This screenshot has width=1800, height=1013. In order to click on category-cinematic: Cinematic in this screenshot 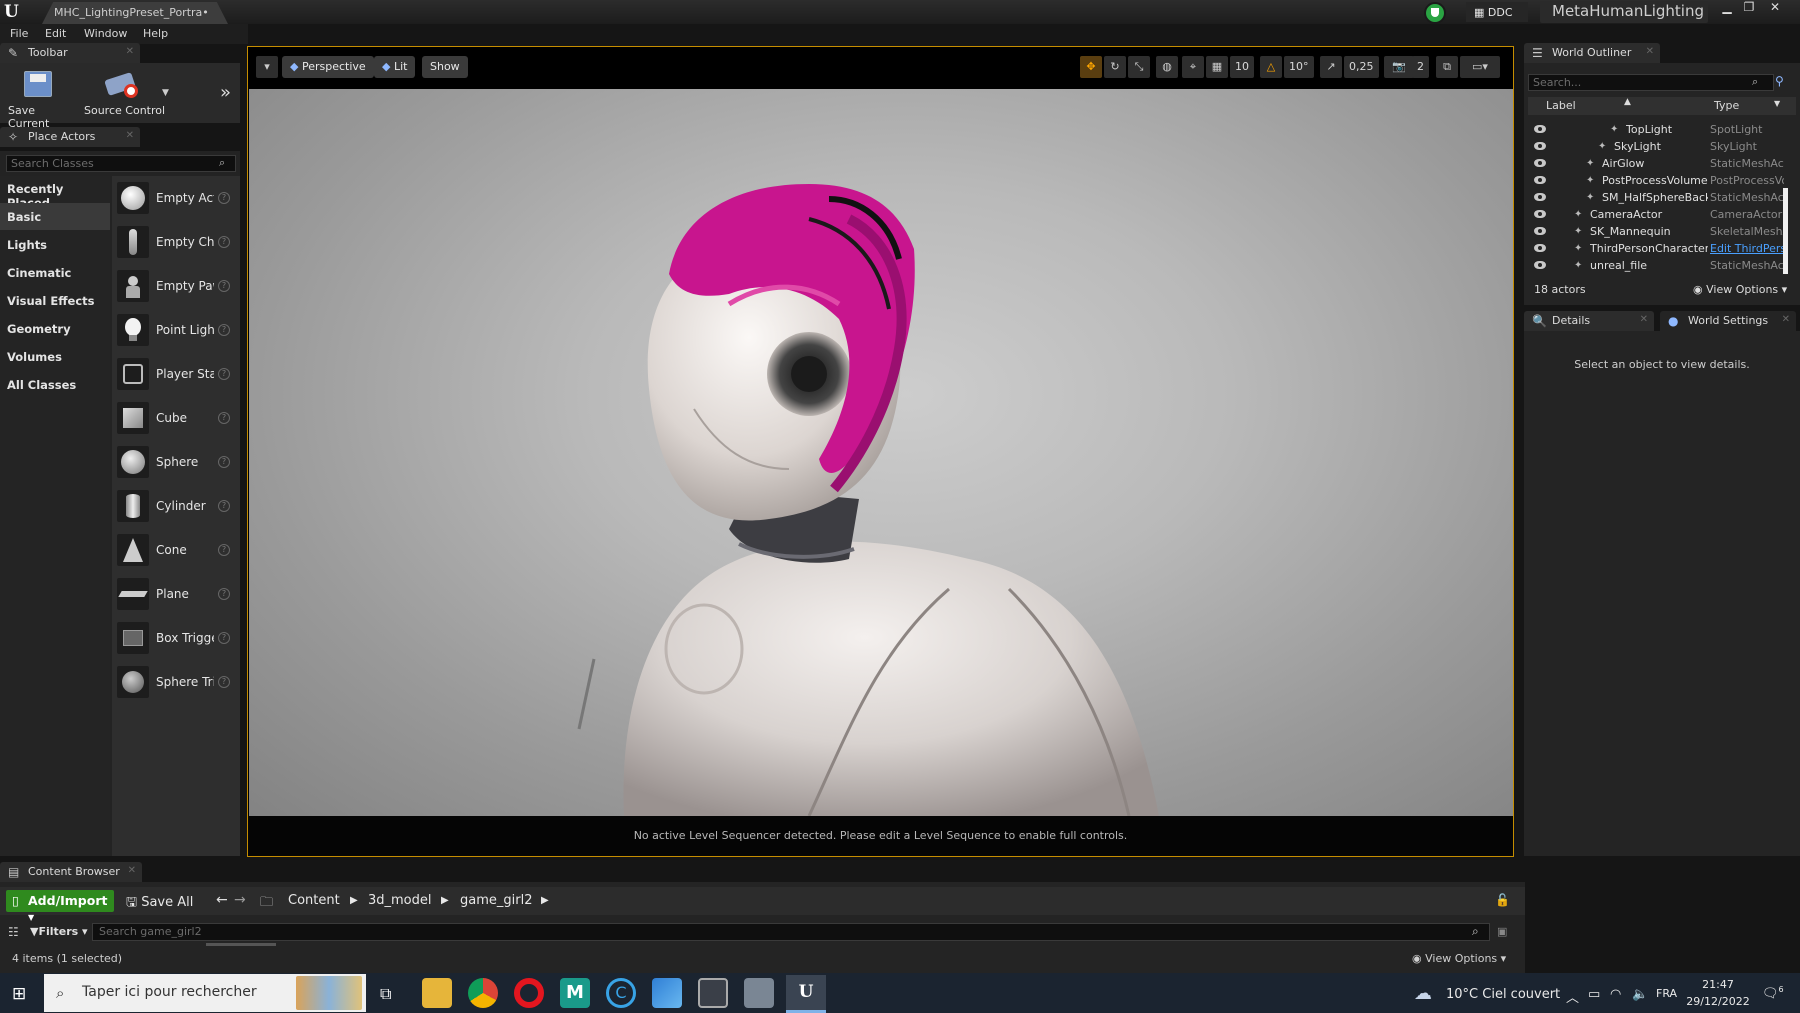, I will do `click(55, 272)`.